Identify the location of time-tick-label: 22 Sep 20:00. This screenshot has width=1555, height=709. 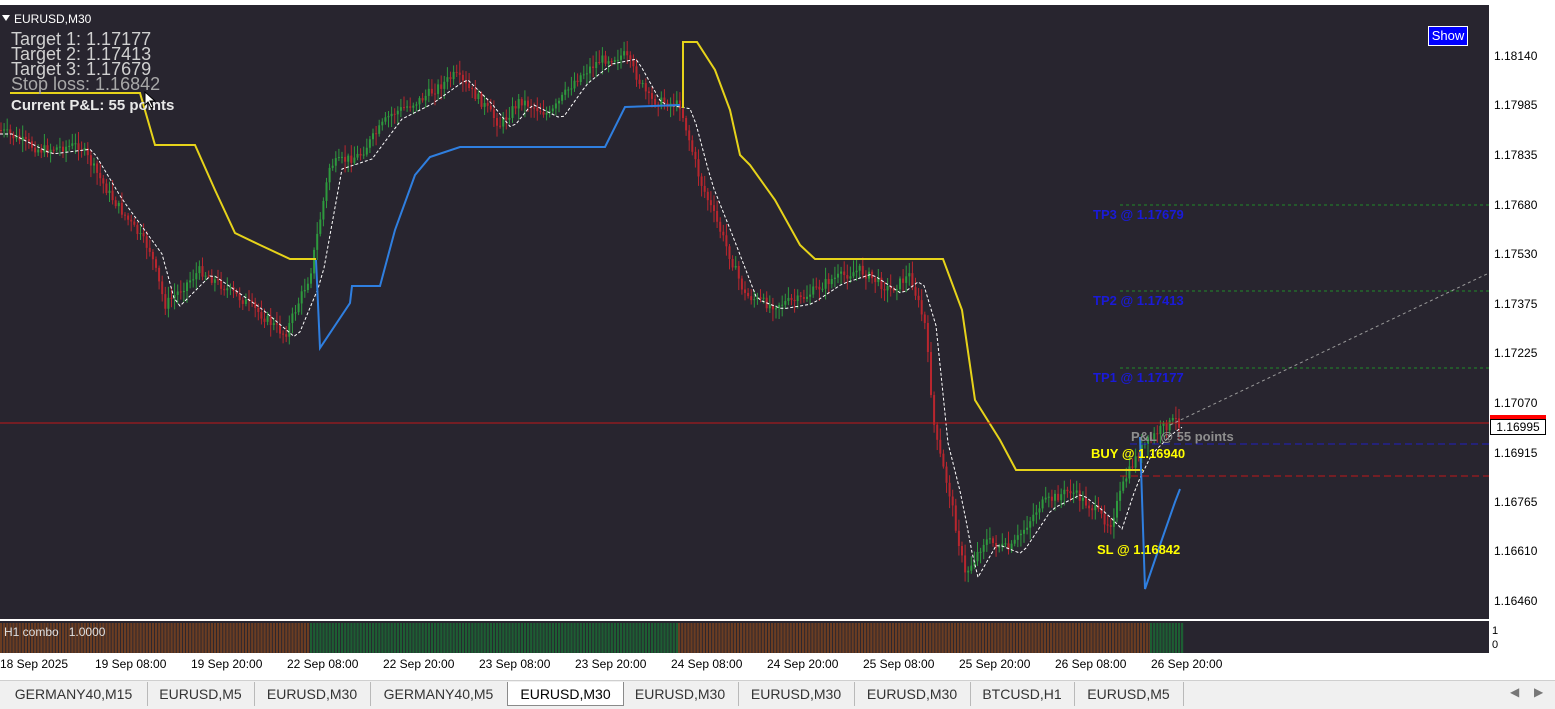
(419, 664).